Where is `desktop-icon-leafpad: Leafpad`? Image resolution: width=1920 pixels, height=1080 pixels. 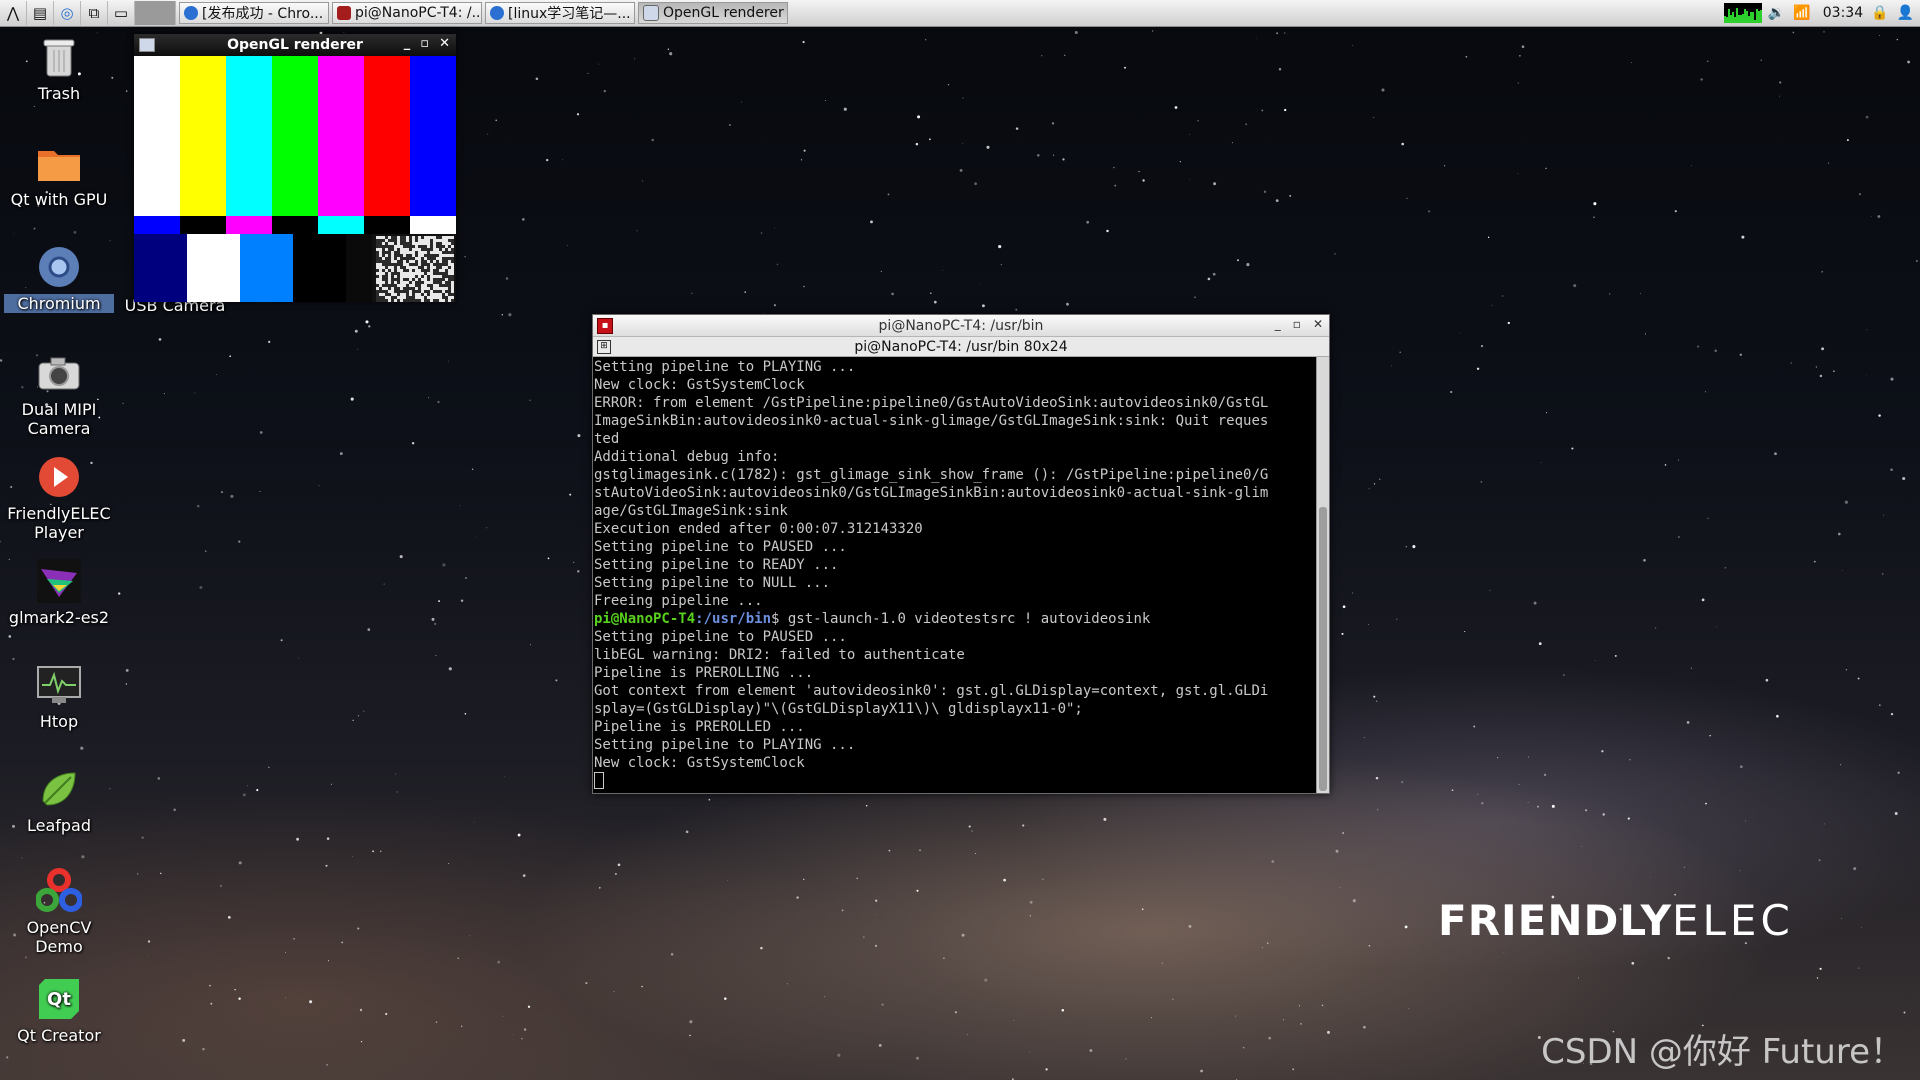
desktop-icon-leafpad: Leafpad is located at coordinates (59, 800).